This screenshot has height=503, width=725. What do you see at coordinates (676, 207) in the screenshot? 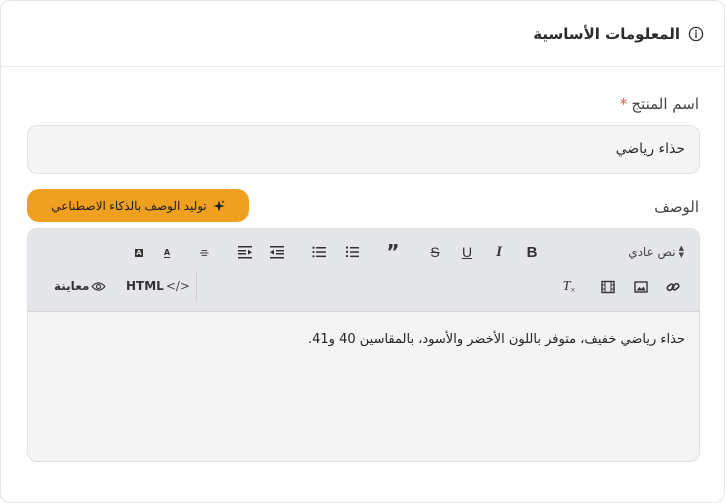
I see `description-label: الوصف` at bounding box center [676, 207].